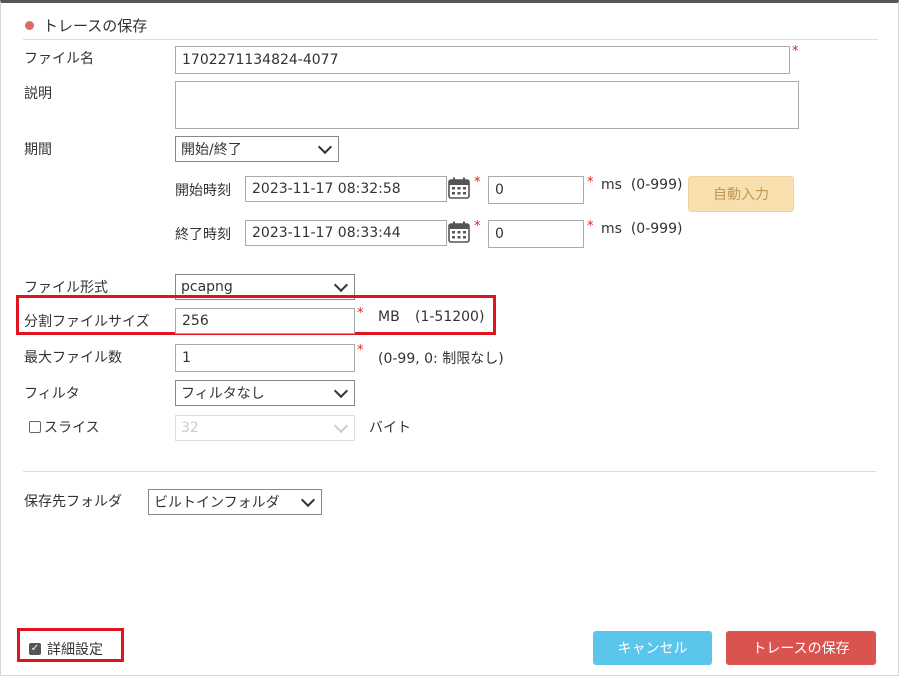 This screenshot has height=676, width=899. What do you see at coordinates (257, 149) in the screenshot?
I see `period-select: 開始/終了` at bounding box center [257, 149].